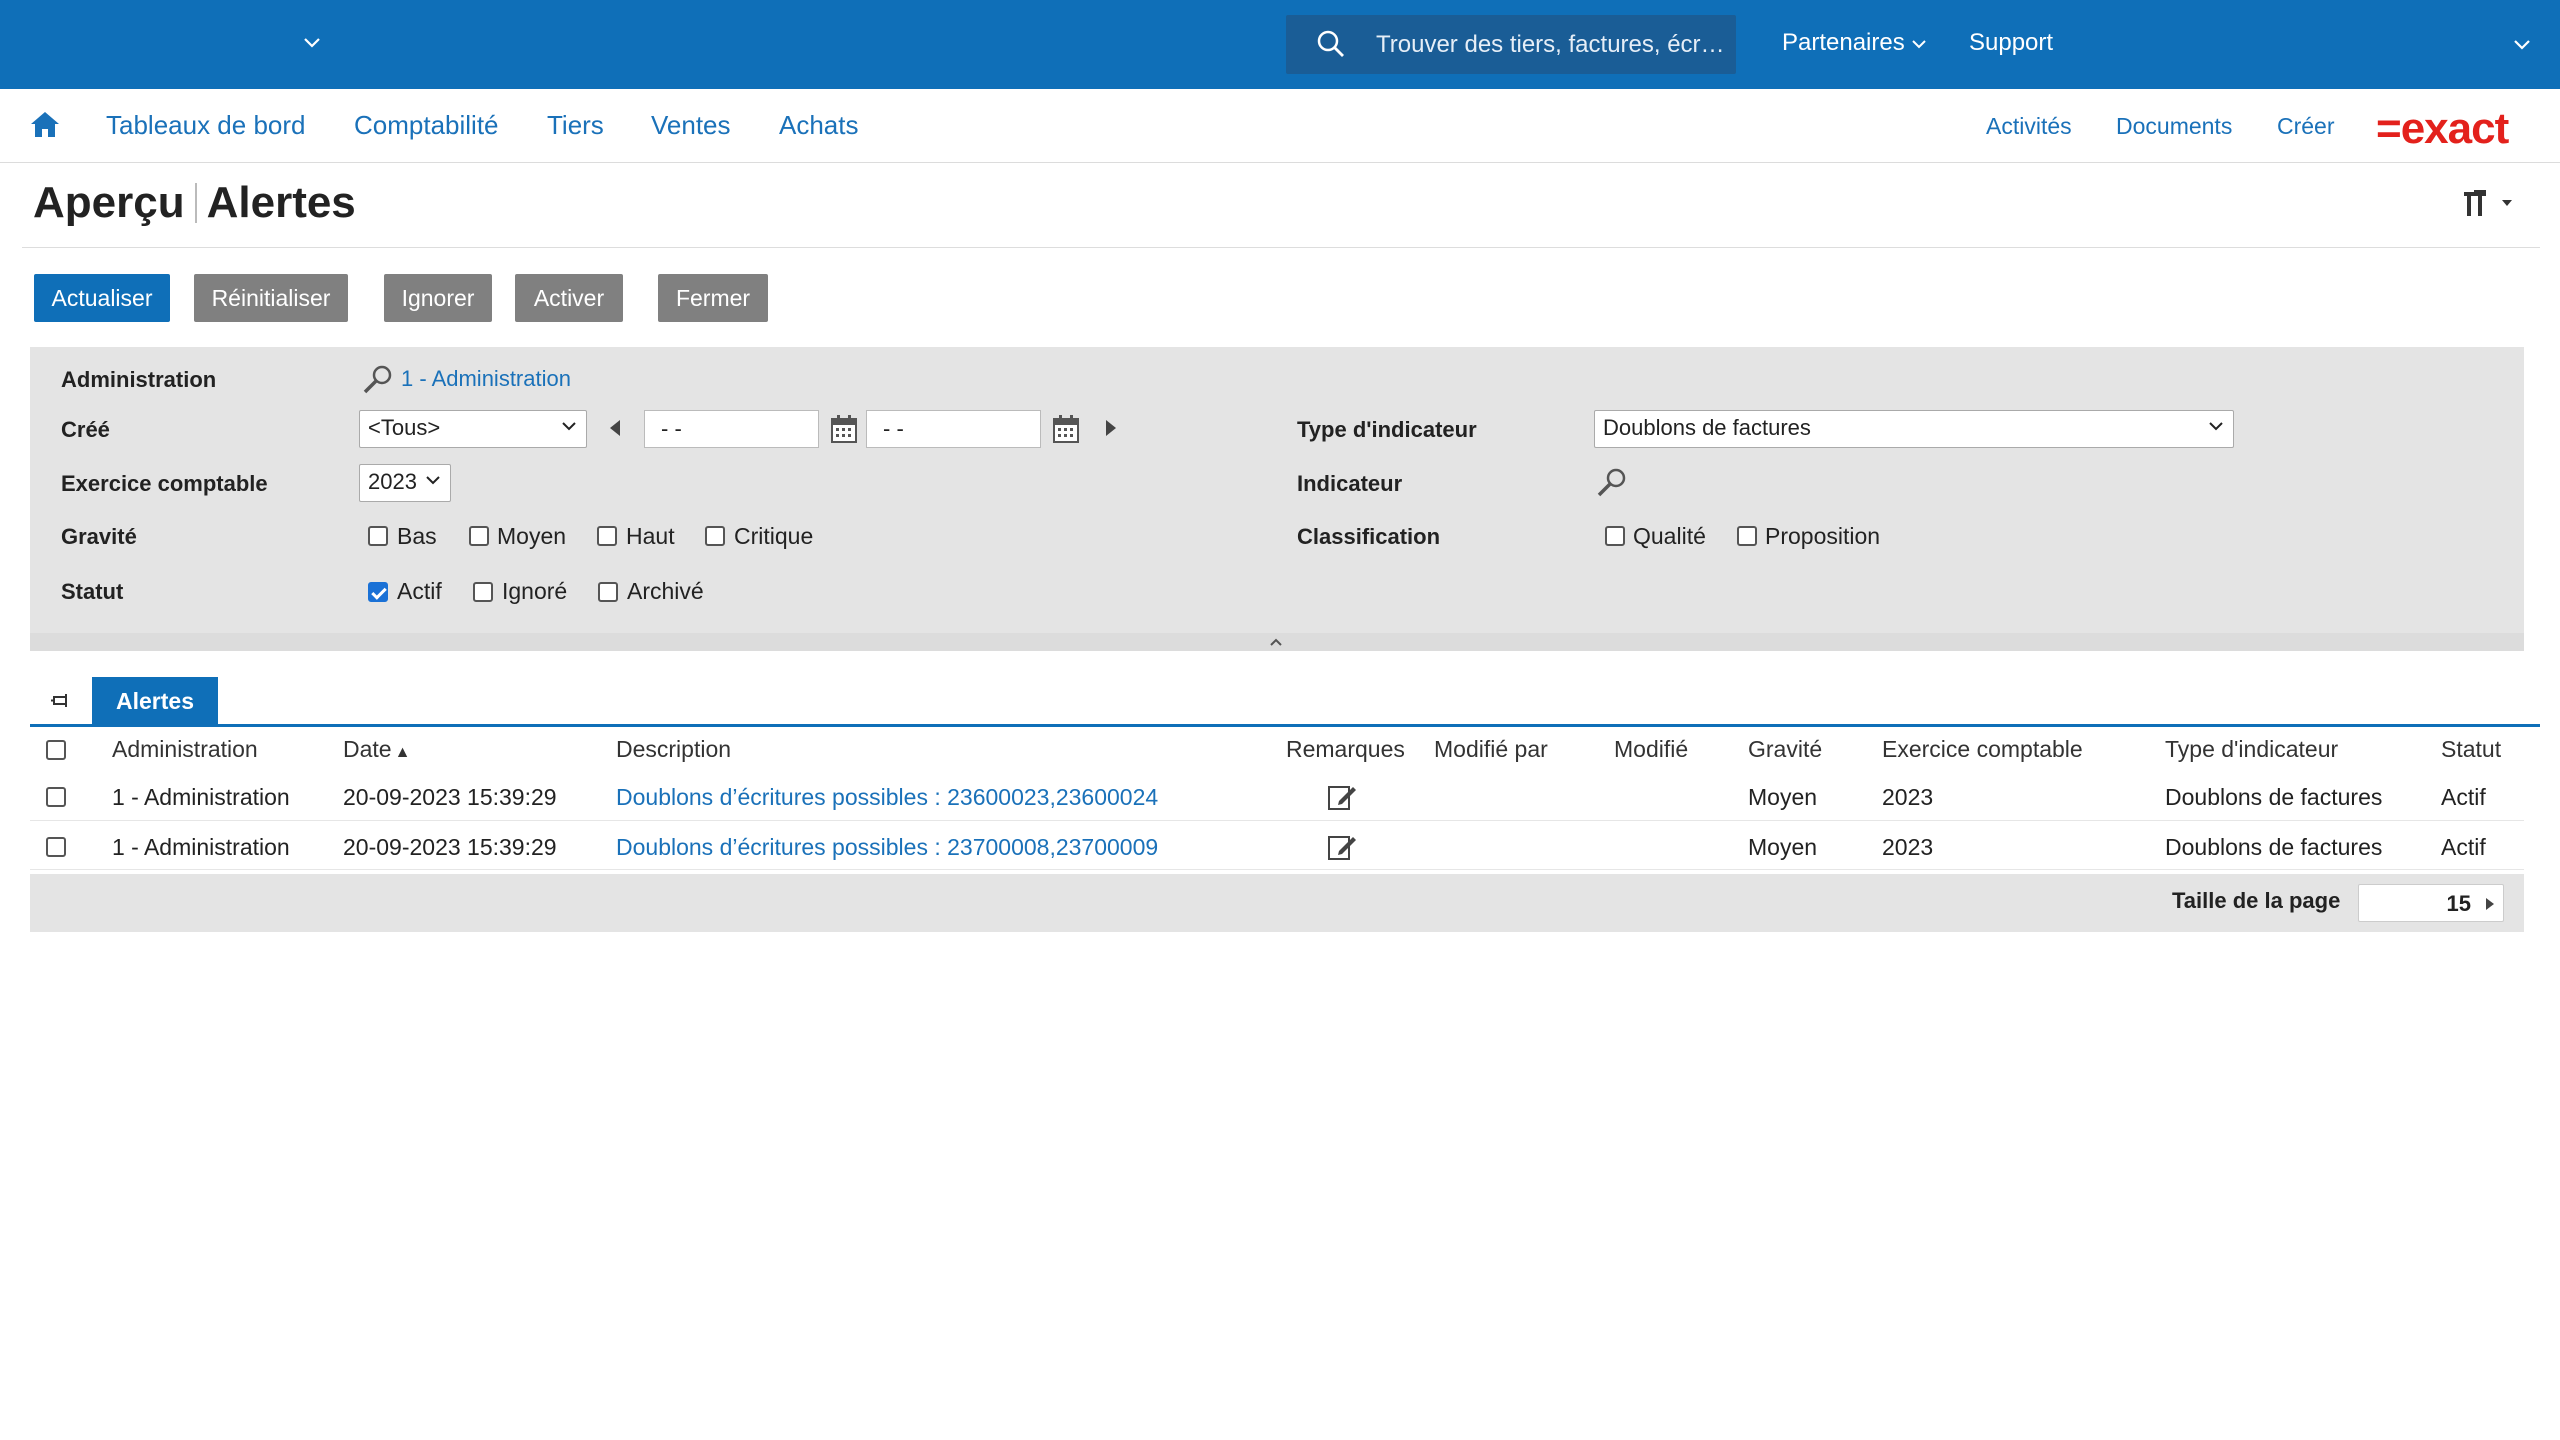 Image resolution: width=2560 pixels, height=1440 pixels. I want to click on classification-proposal-checkbox, so click(1747, 536).